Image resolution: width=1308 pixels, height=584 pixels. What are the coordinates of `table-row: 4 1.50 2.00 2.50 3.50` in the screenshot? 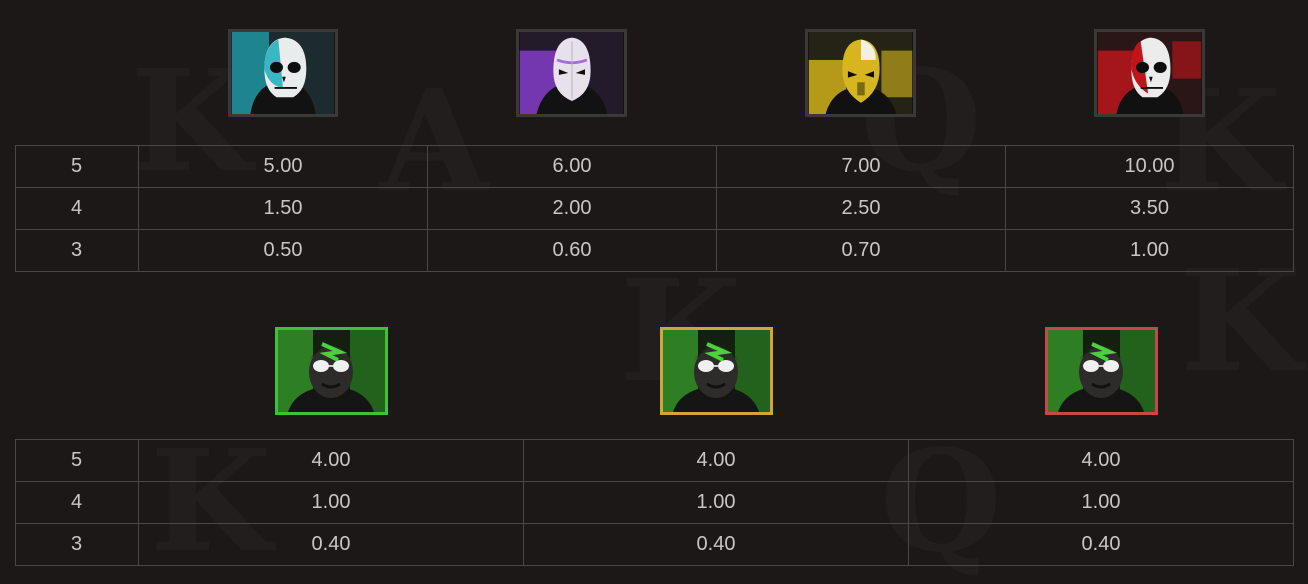 It's located at (654, 208).